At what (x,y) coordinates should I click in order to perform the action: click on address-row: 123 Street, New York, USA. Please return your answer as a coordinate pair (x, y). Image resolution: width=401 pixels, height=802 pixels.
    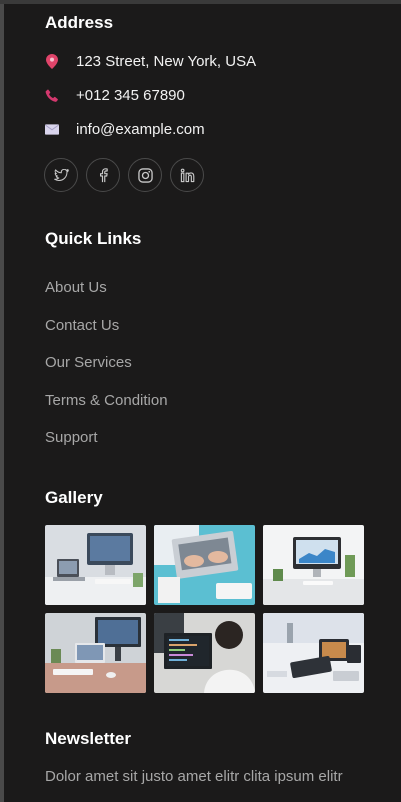
    Looking at the image, I should click on (150, 61).